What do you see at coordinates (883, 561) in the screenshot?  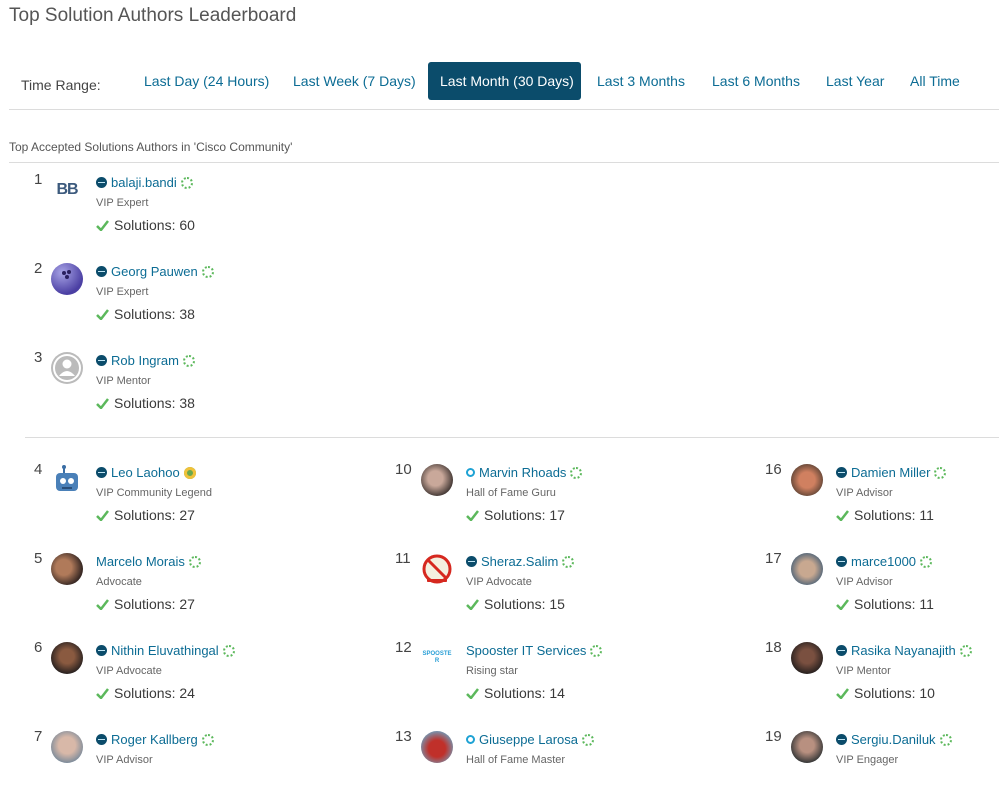 I see `author-name-link: marce1000` at bounding box center [883, 561].